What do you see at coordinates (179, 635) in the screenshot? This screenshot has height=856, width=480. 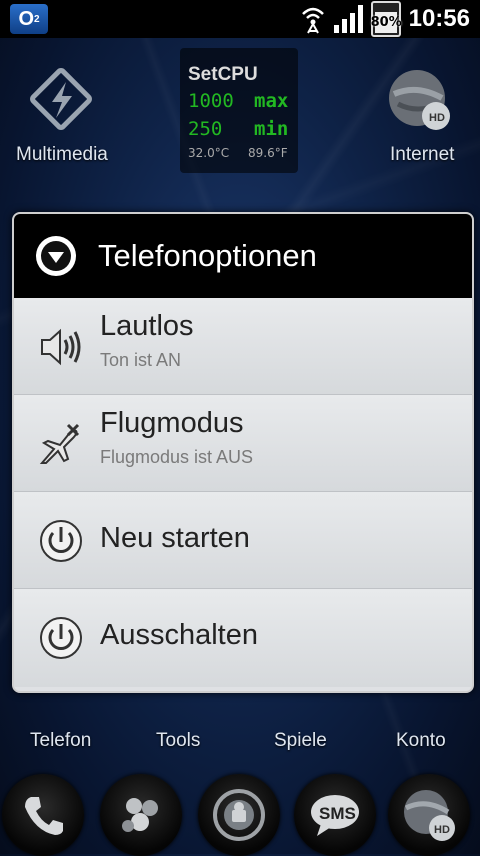 I see `option-label: Ausschalten` at bounding box center [179, 635].